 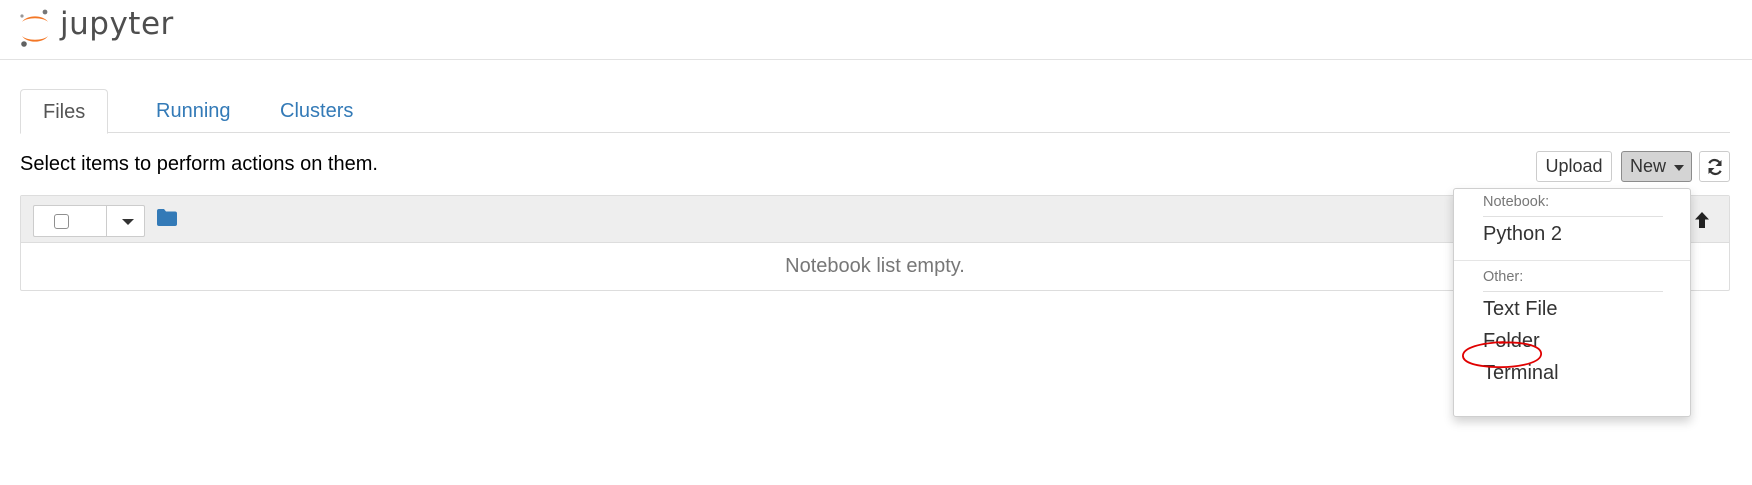 I want to click on sort-button, so click(x=1702, y=220).